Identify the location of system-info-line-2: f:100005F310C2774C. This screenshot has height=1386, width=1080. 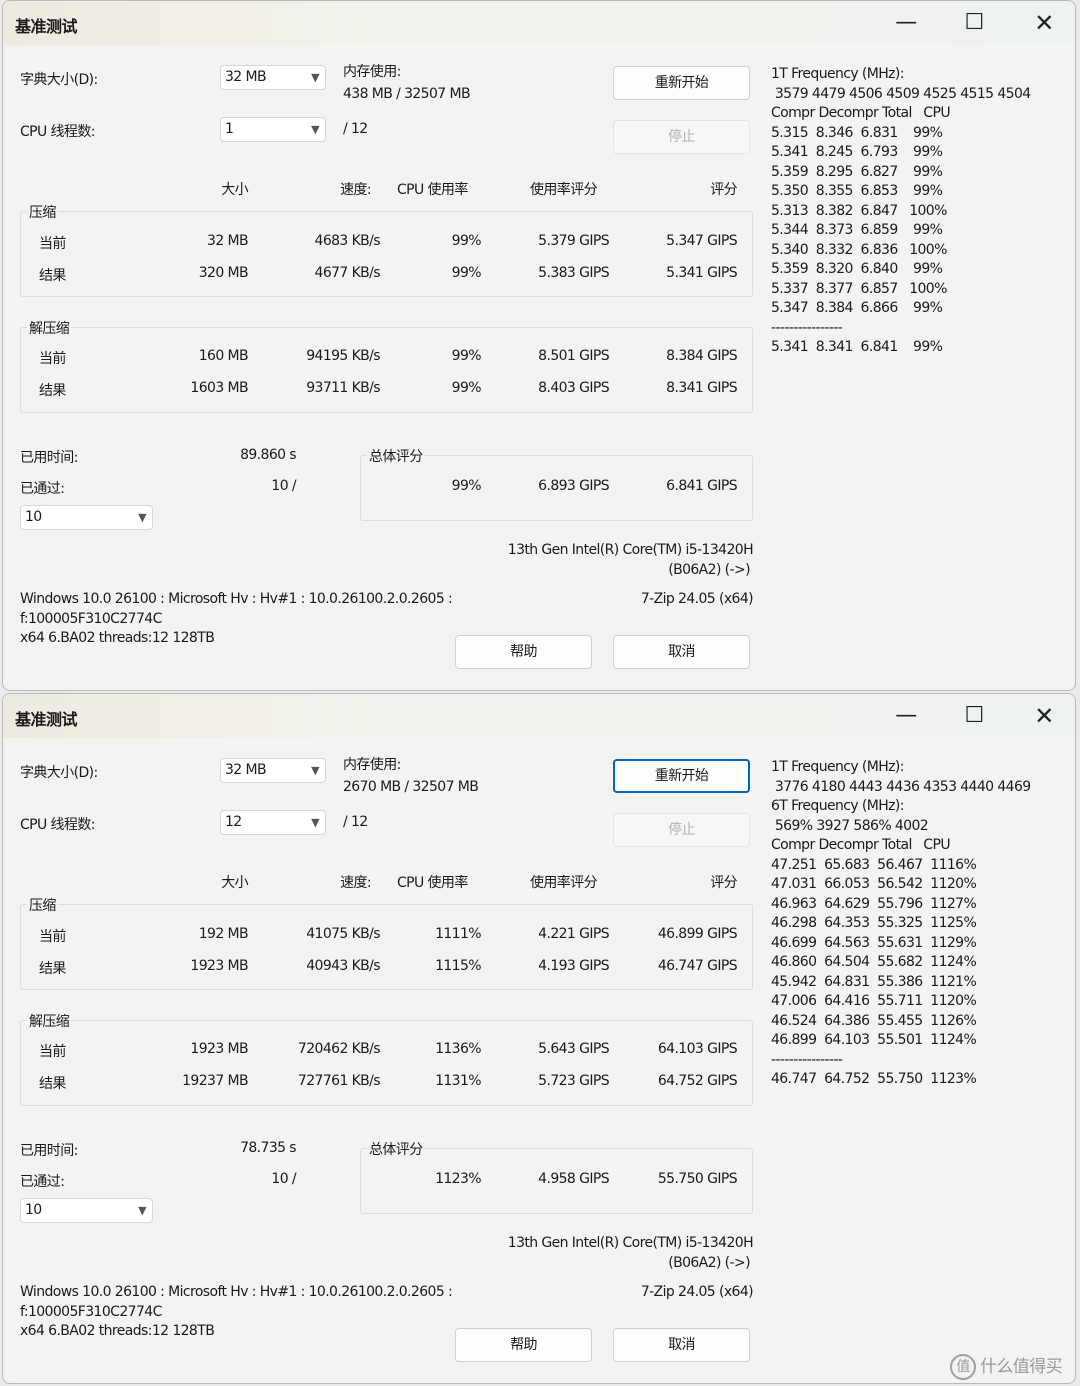
(91, 1312).